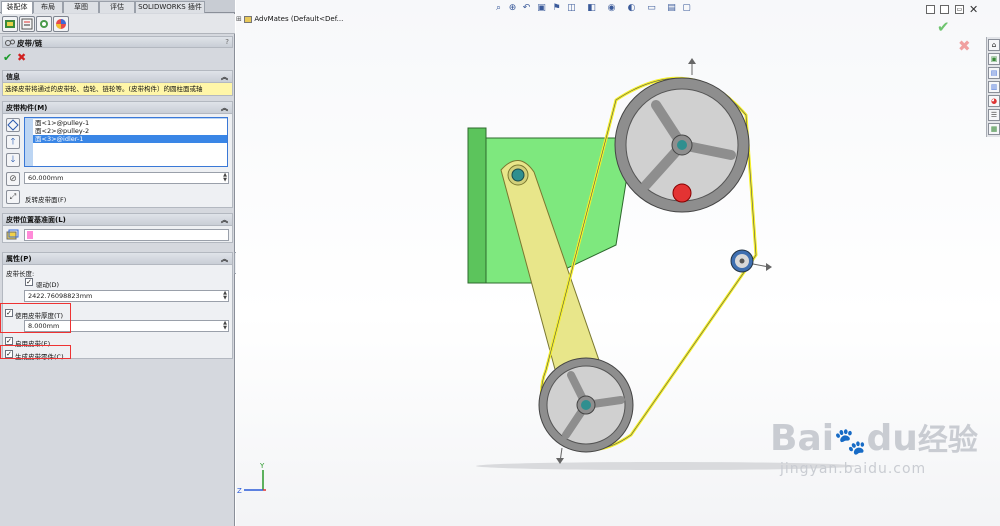  I want to click on selection-icon, so click(13, 125).